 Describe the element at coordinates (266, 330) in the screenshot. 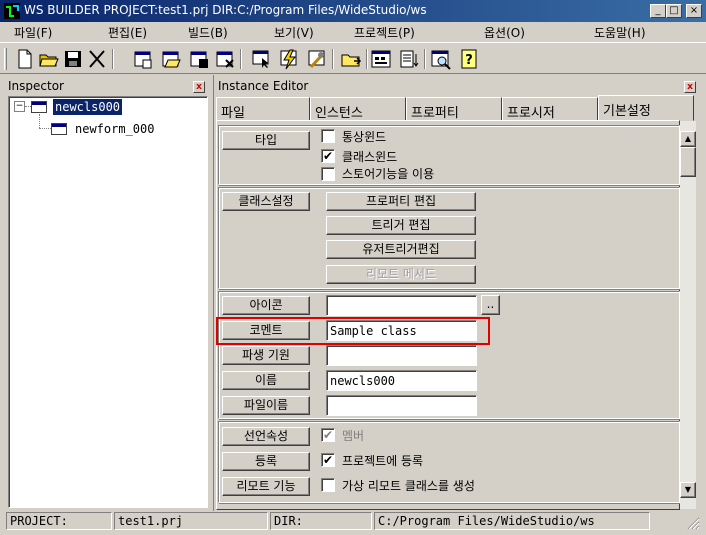

I see `comment-button: 코멘트` at that location.